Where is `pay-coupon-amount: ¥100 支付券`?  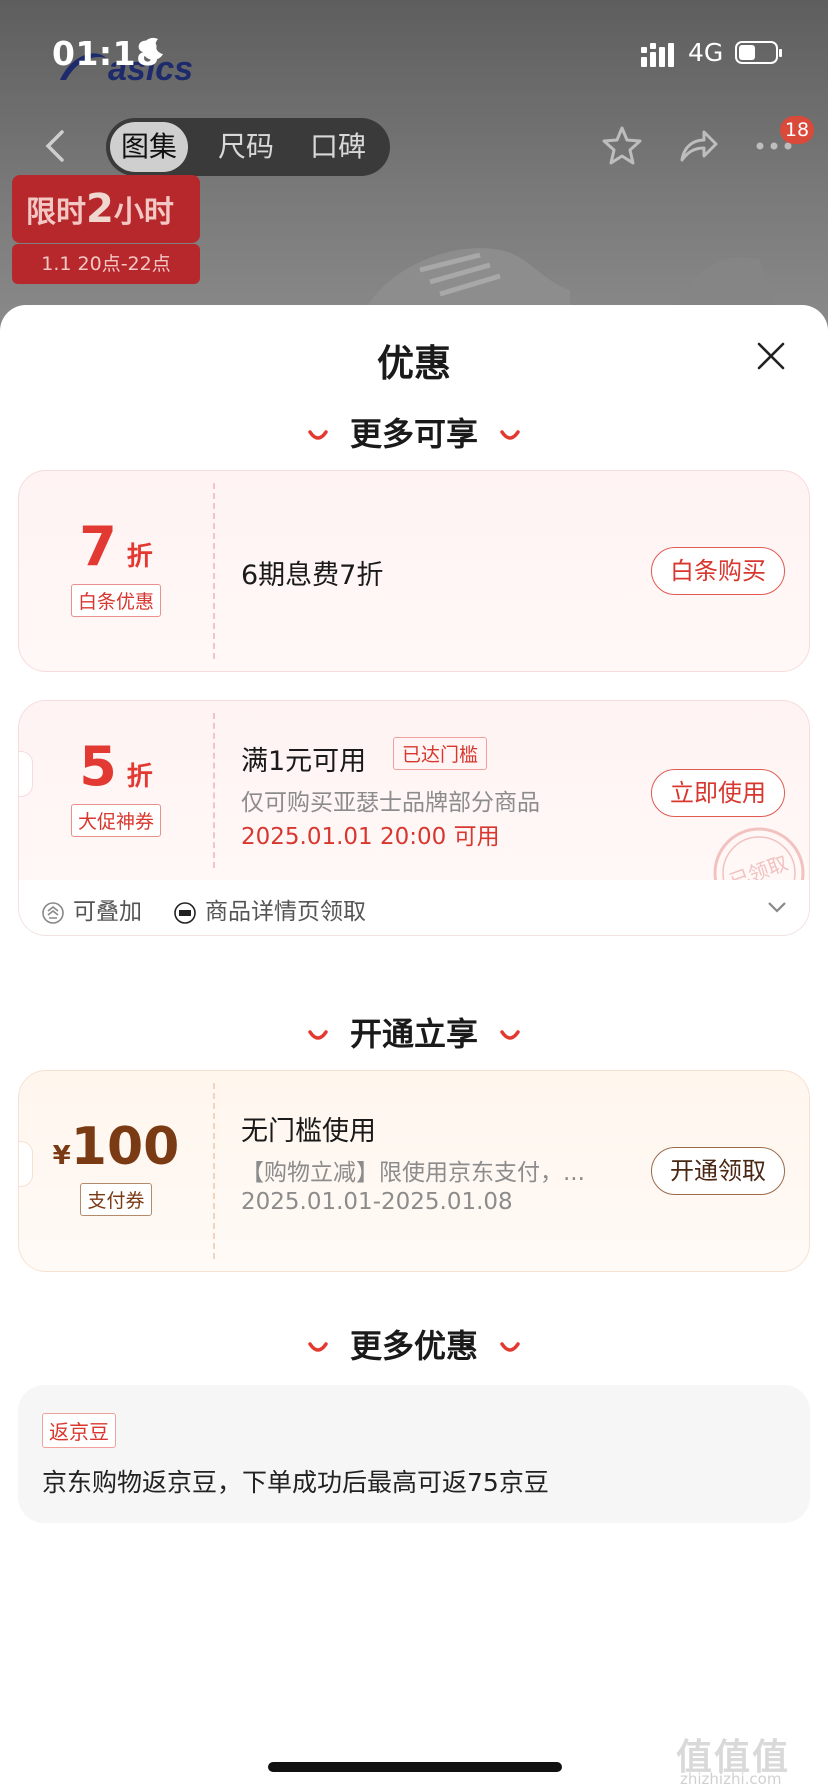
pay-coupon-amount: ¥100 支付券 is located at coordinates (116, 1166).